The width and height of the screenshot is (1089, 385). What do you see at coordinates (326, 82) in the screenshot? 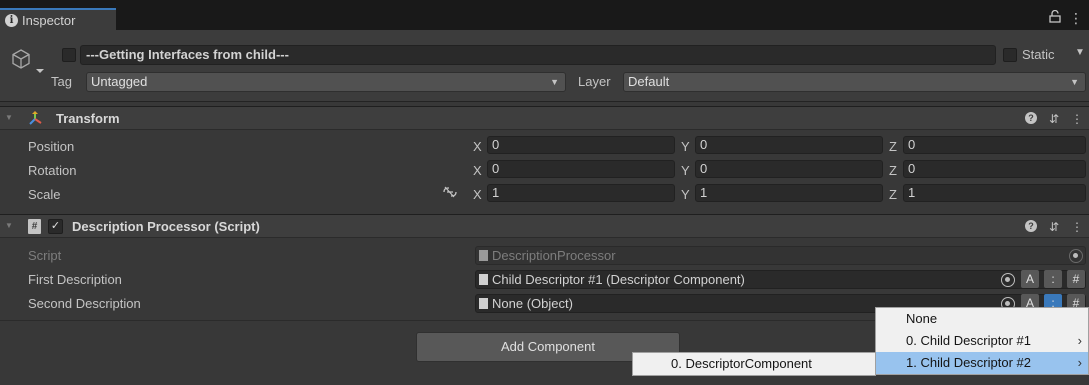
I see `tag-dropdown: Untagged ▼` at bounding box center [326, 82].